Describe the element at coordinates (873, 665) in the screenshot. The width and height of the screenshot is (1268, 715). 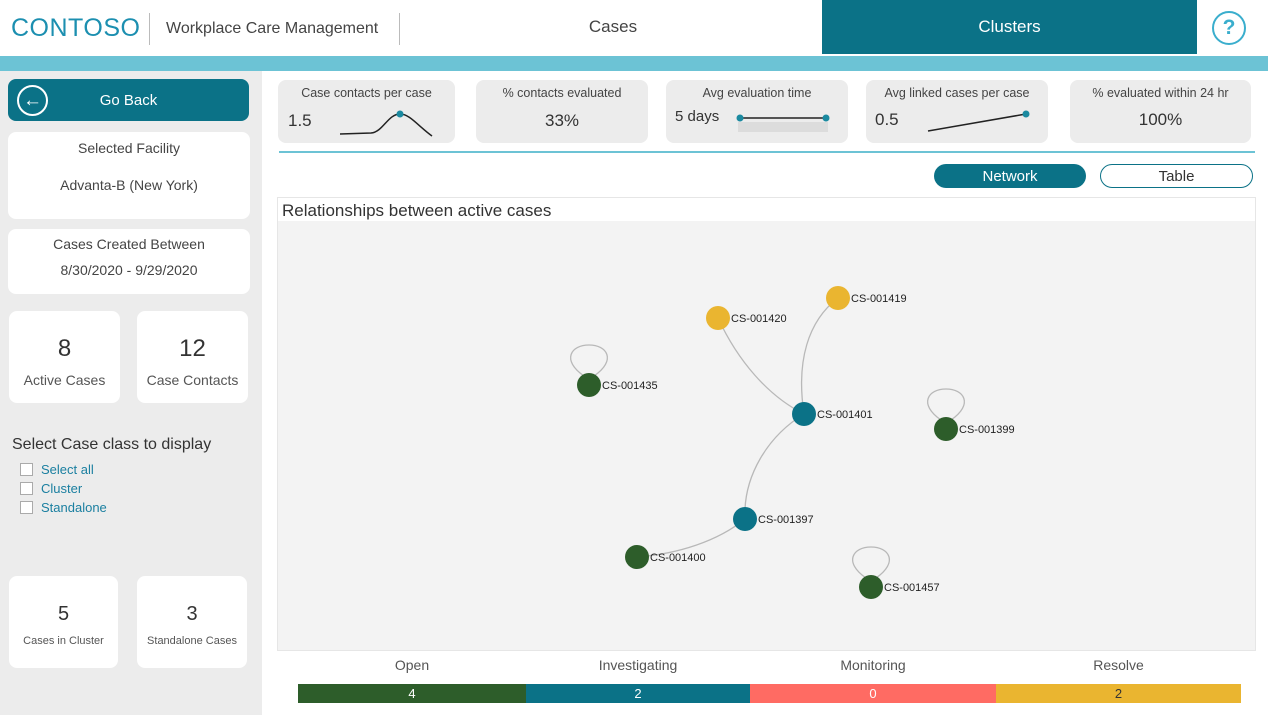
I see `status-label-monitoring: Monitoring` at that location.